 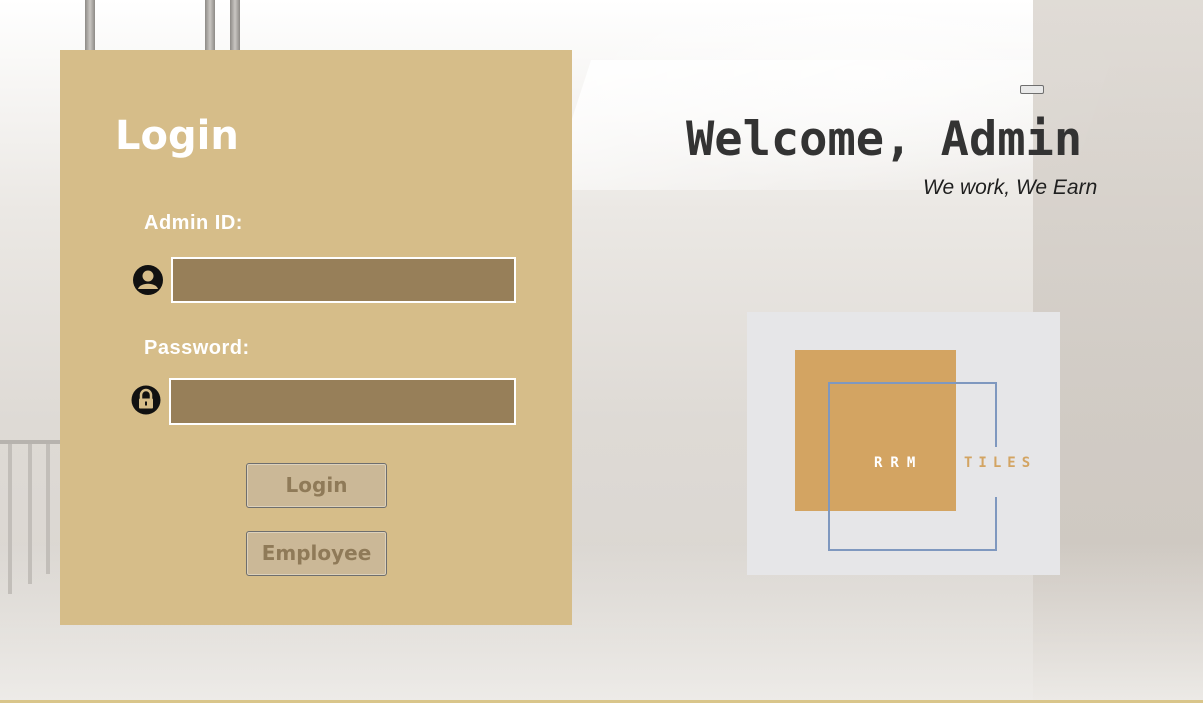 I want to click on company-logo: RRM TILES, so click(x=903, y=443).